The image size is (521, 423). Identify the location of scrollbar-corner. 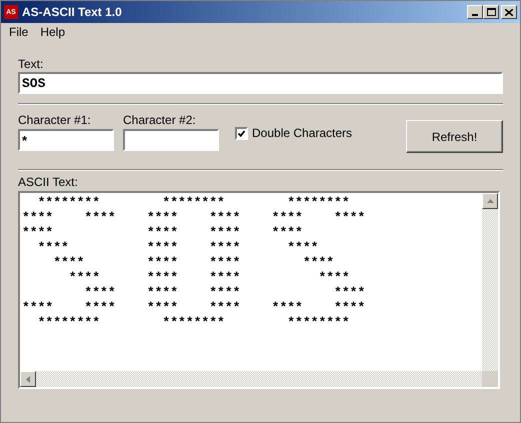
(490, 379).